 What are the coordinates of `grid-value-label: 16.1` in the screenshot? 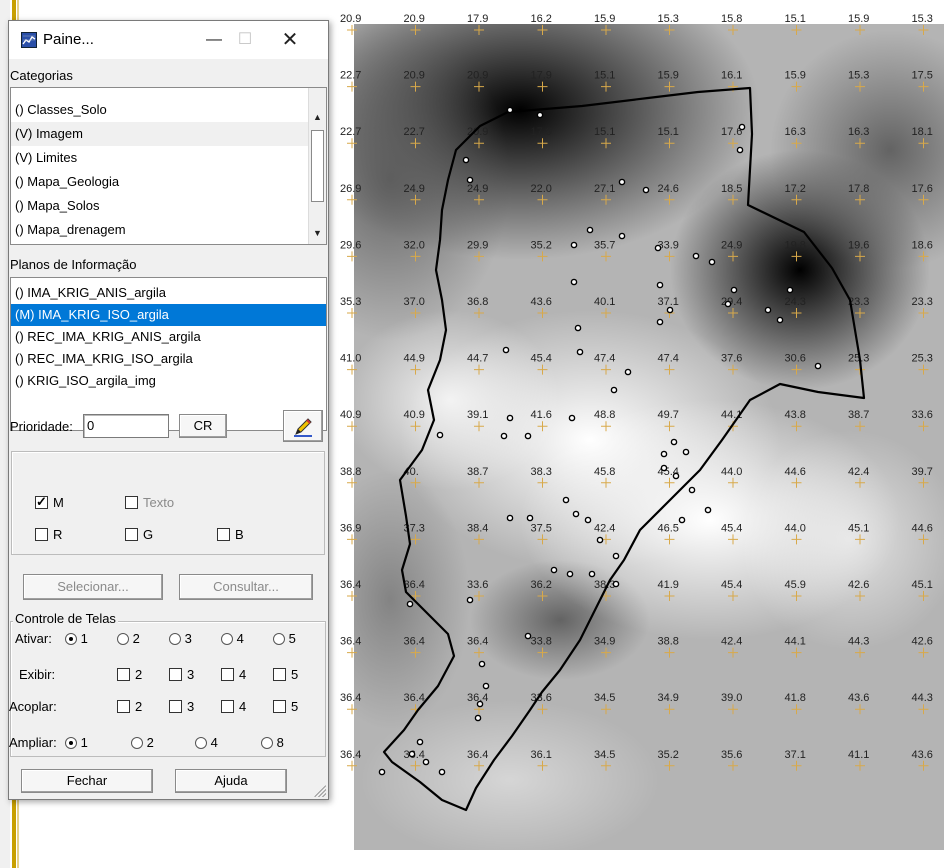 It's located at (731, 76).